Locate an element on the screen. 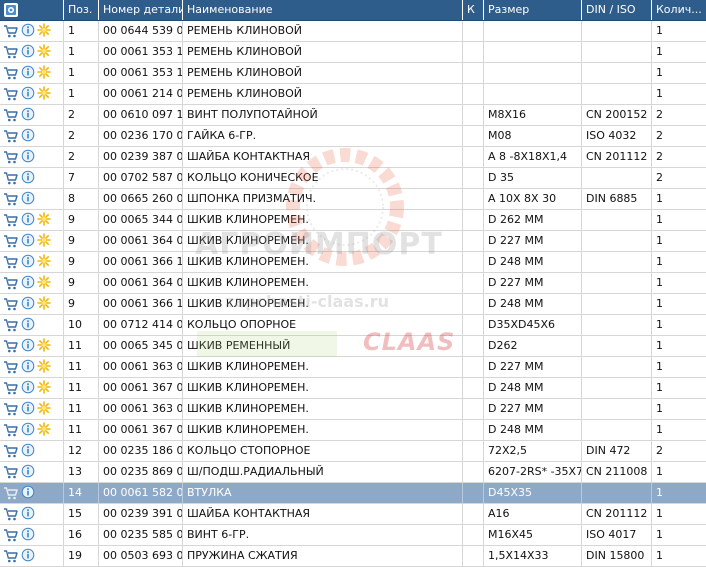 The image size is (706, 567). table-row: 11 00 0065 345 0 ШКИВ РЕМЕННЫЙ D262 1 is located at coordinates (353, 346).